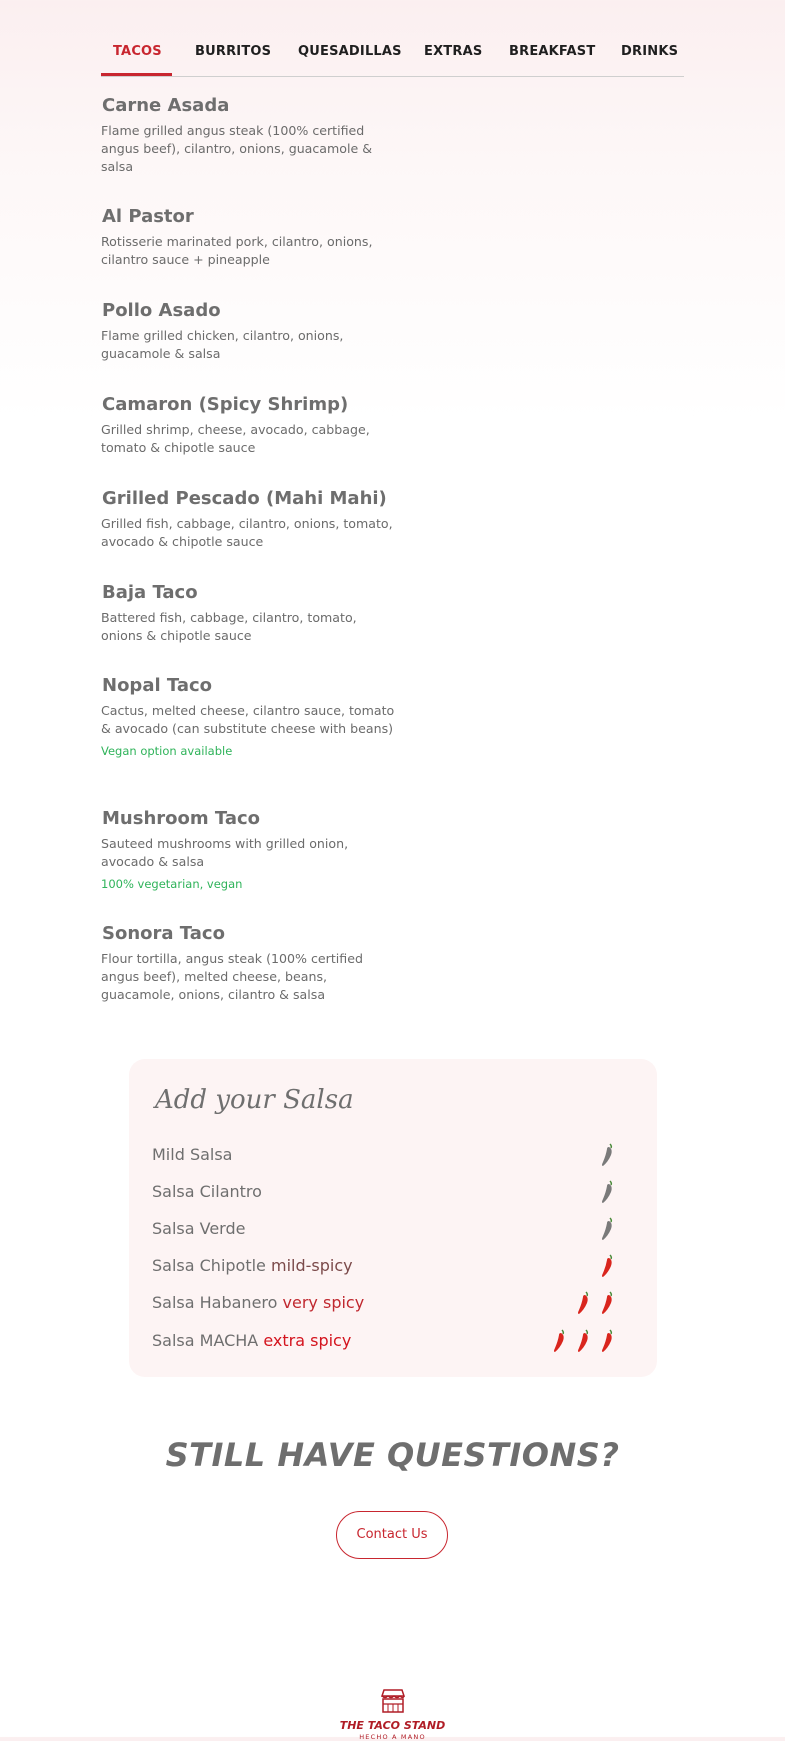  What do you see at coordinates (552, 60) in the screenshot?
I see `tab-breakfast: BREAKFAST` at bounding box center [552, 60].